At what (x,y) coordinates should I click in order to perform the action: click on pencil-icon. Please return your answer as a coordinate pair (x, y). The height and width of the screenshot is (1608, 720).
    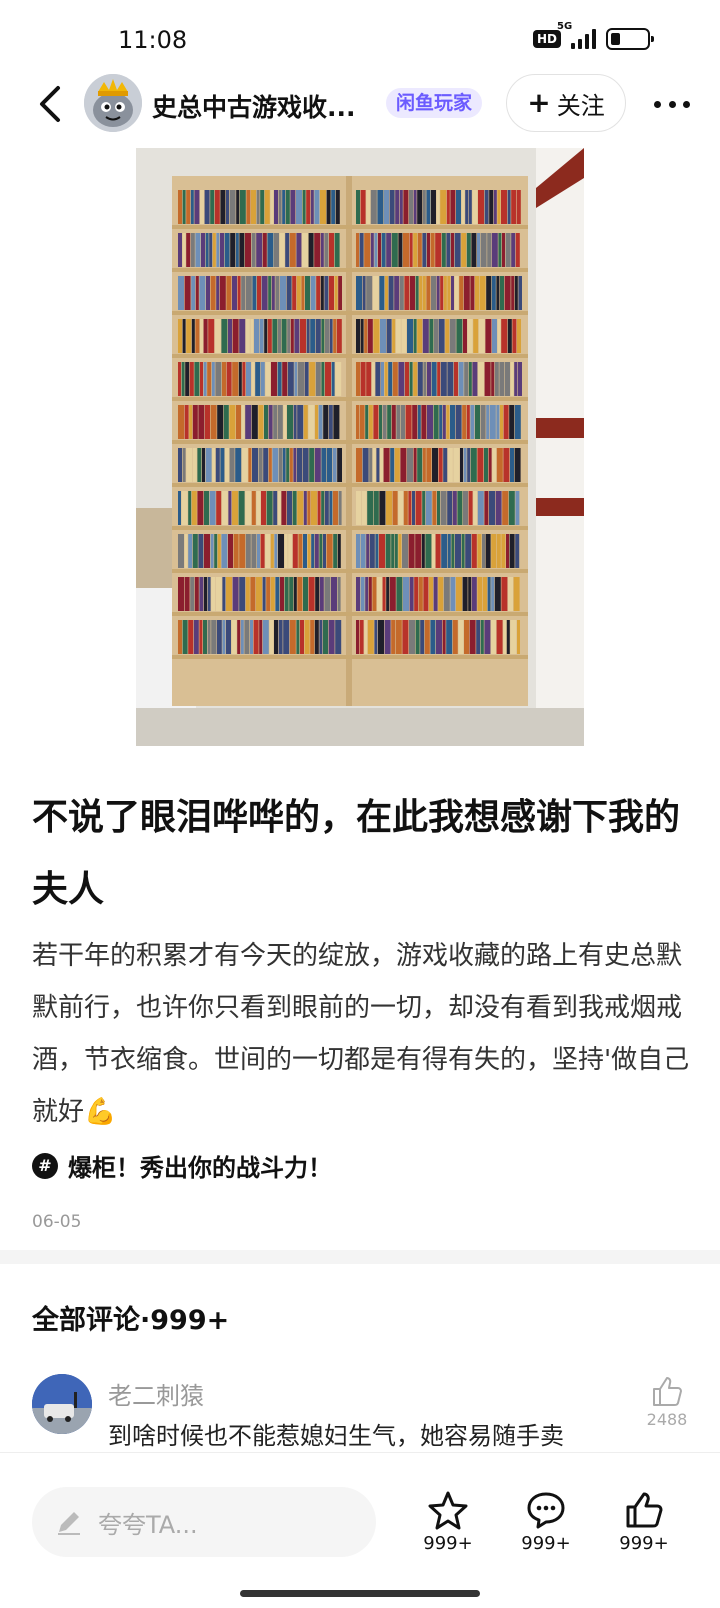
    Looking at the image, I should click on (69, 1523).